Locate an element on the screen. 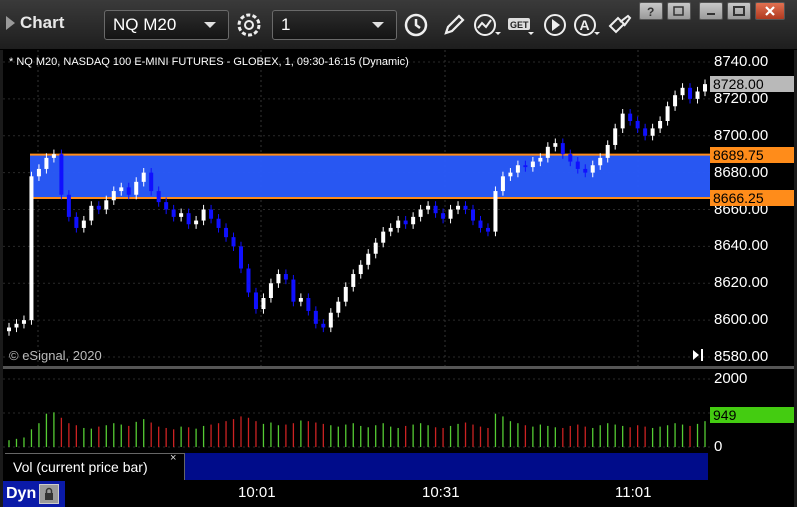 This screenshot has height=507, width=797. restore-icon: ? is located at coordinates (651, 11).